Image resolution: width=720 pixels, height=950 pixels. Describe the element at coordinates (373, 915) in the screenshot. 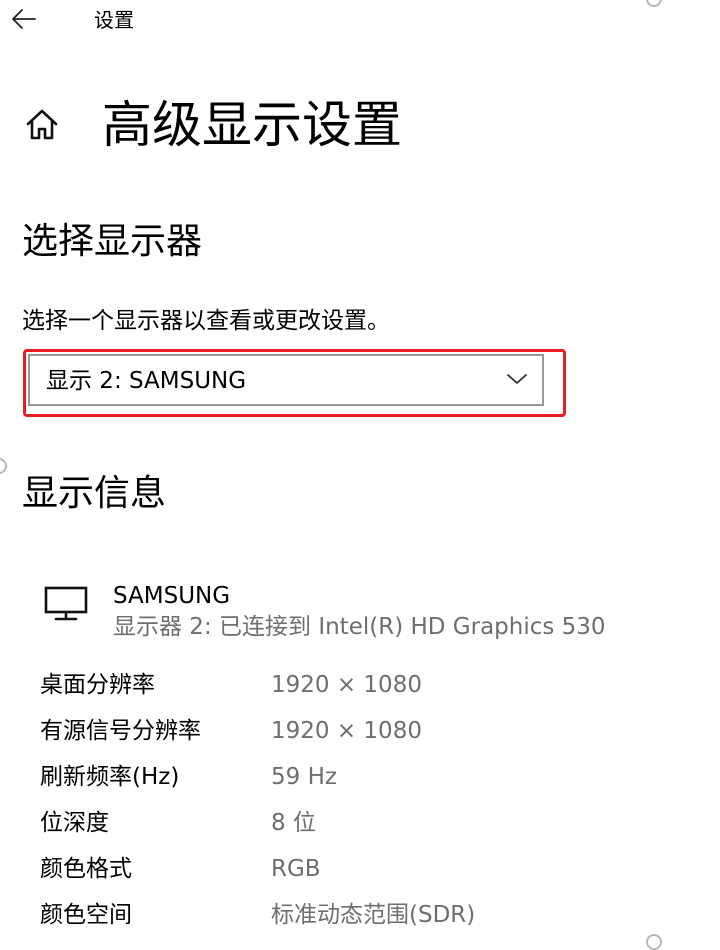

I see `property-value: 标准动态范围(SDR)` at that location.